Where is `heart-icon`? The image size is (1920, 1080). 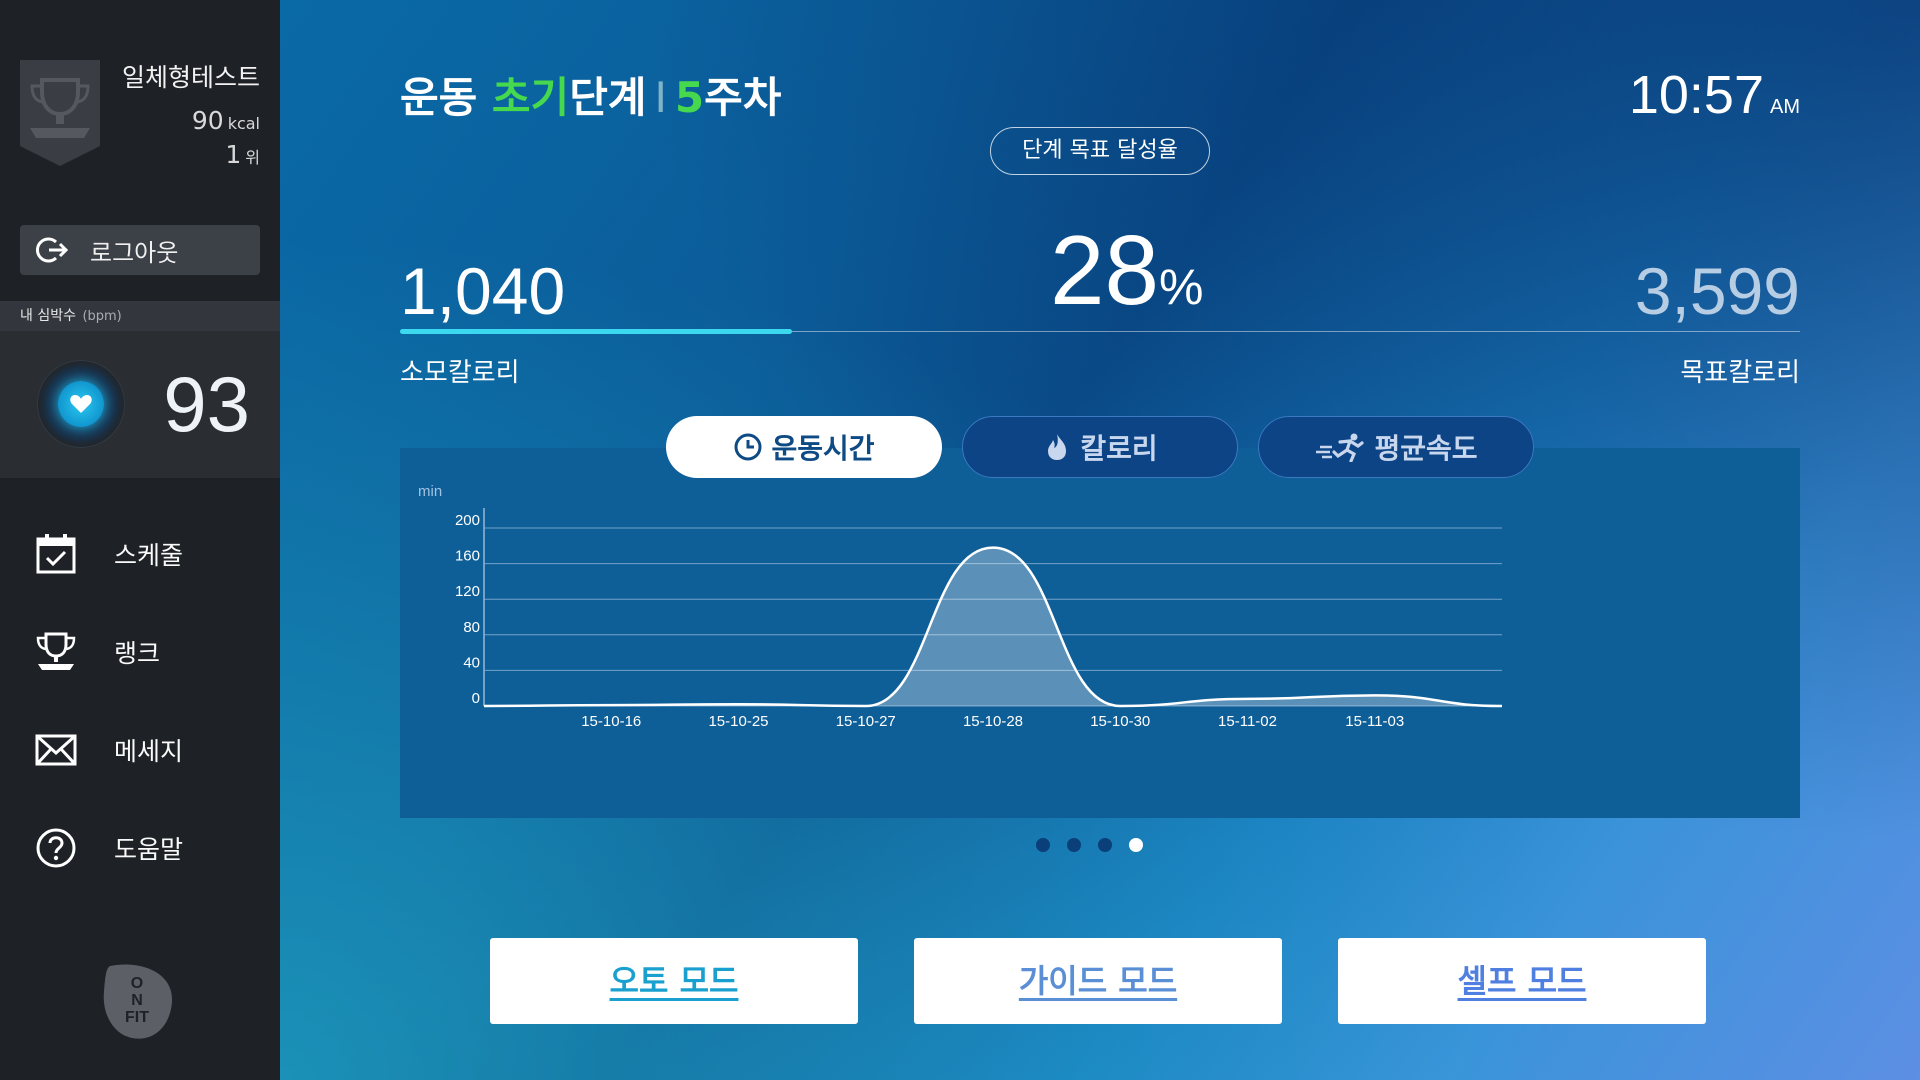 heart-icon is located at coordinates (81, 404).